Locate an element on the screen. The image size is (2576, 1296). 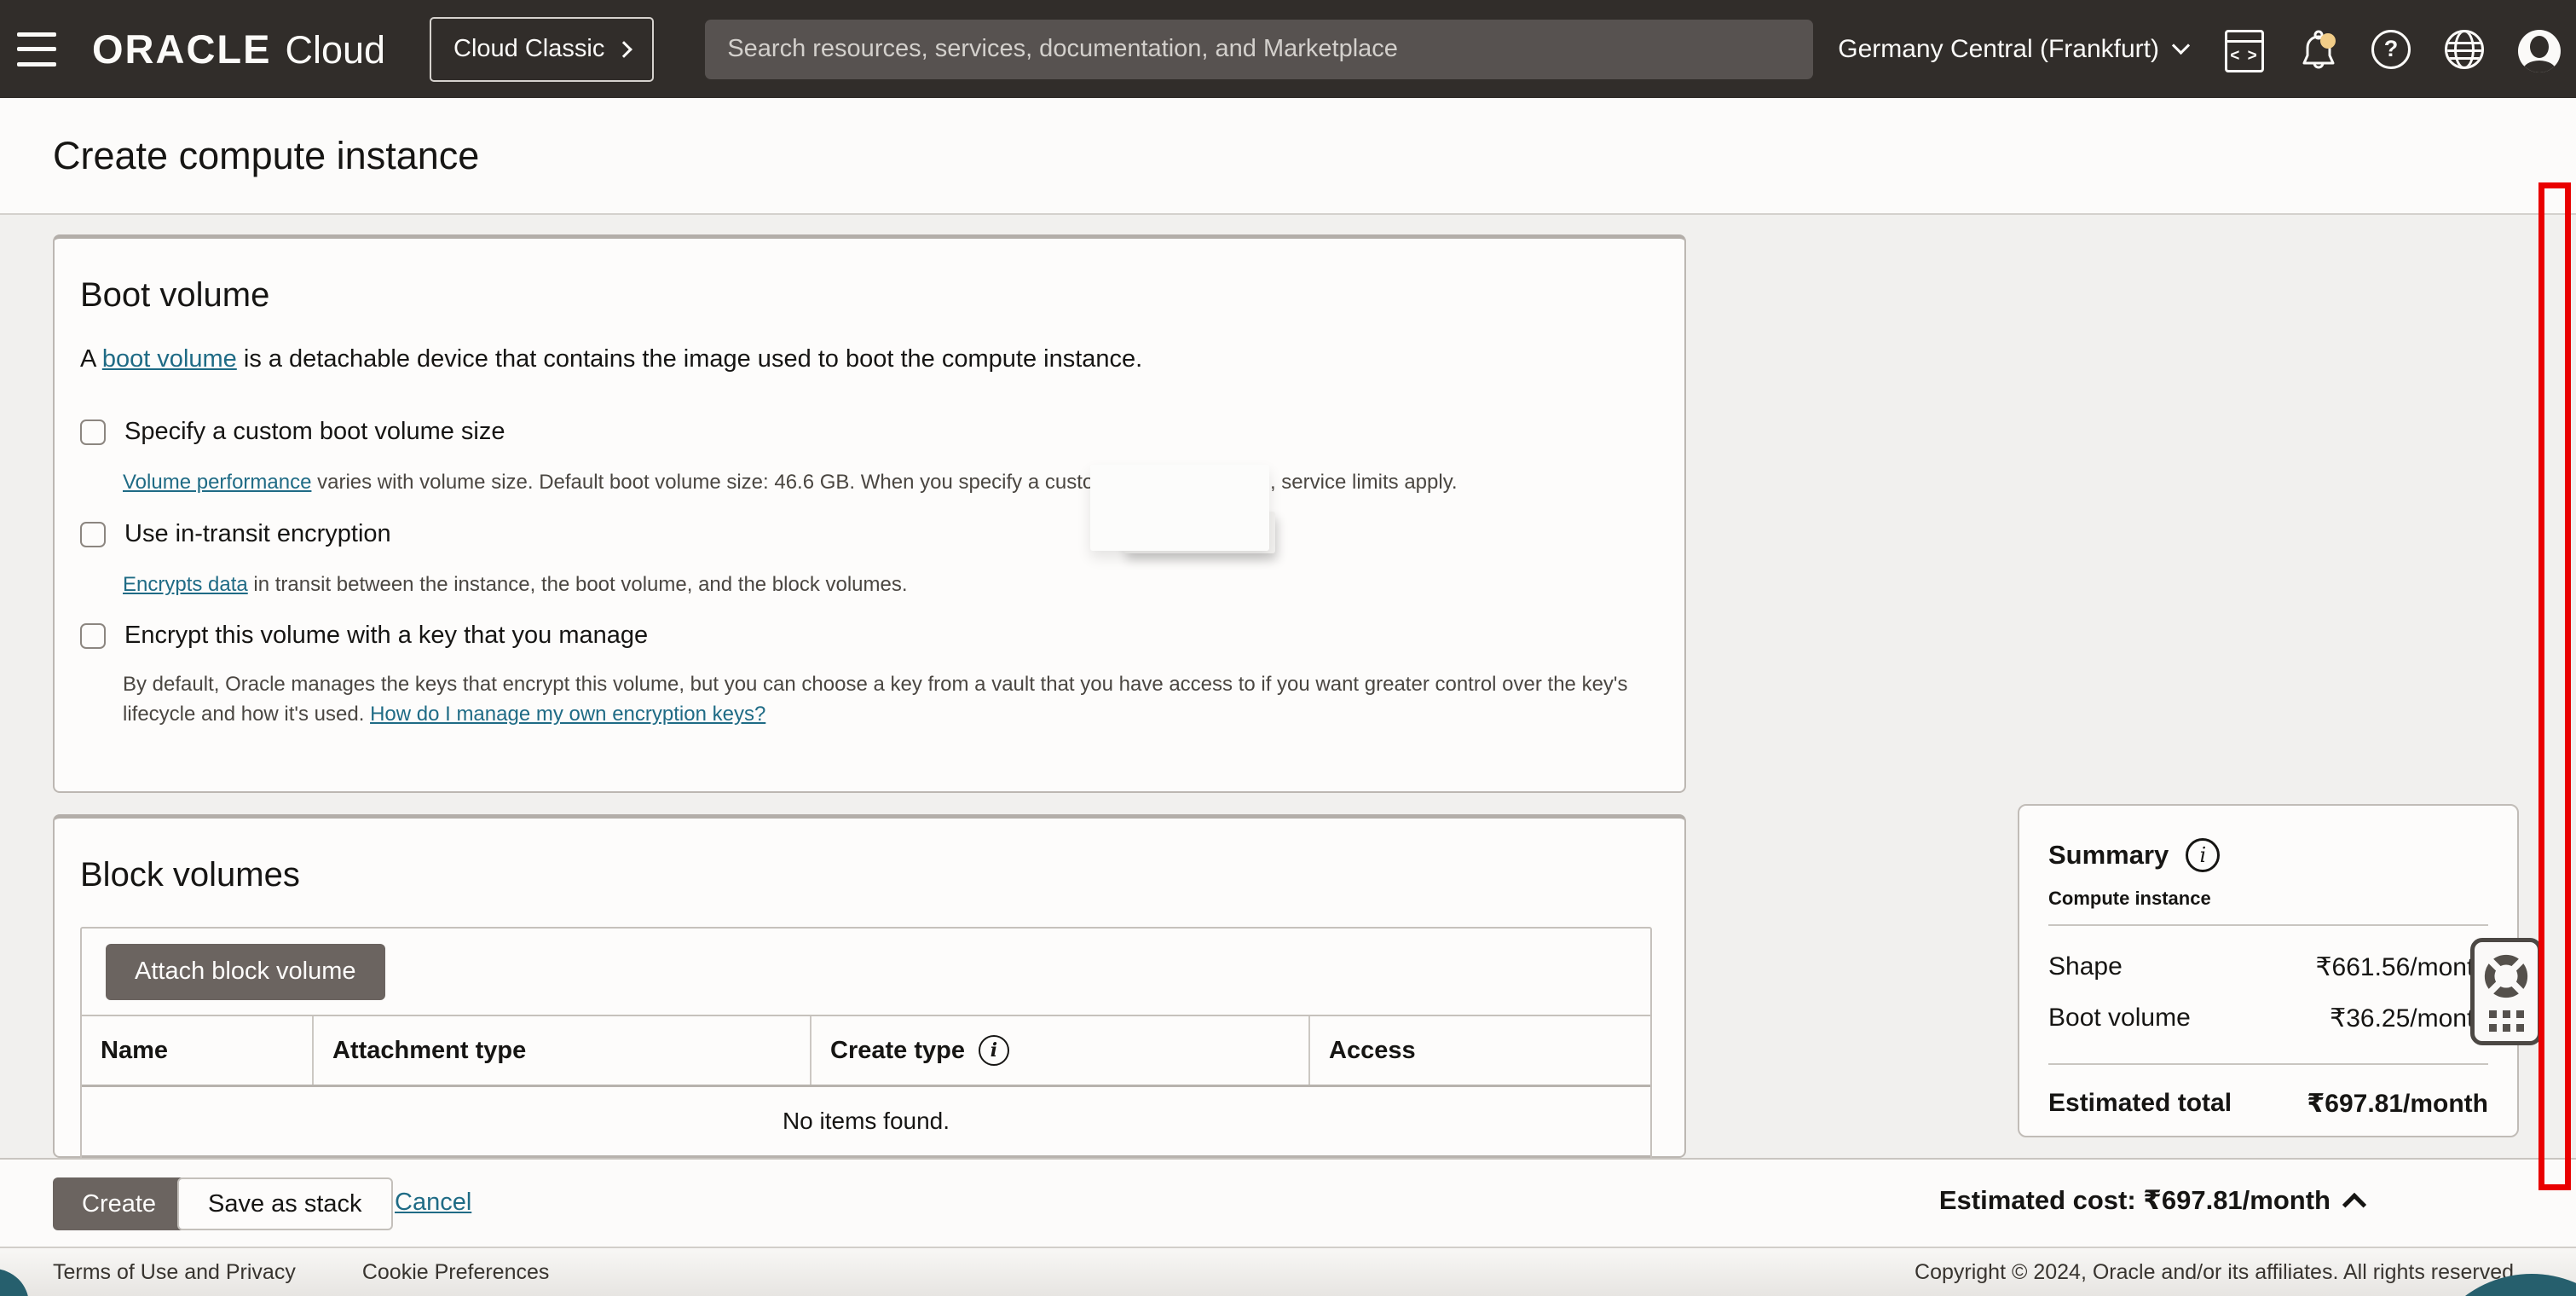
terms-of-use-link: Terms of Use and Privacy is located at coordinates (174, 1272).